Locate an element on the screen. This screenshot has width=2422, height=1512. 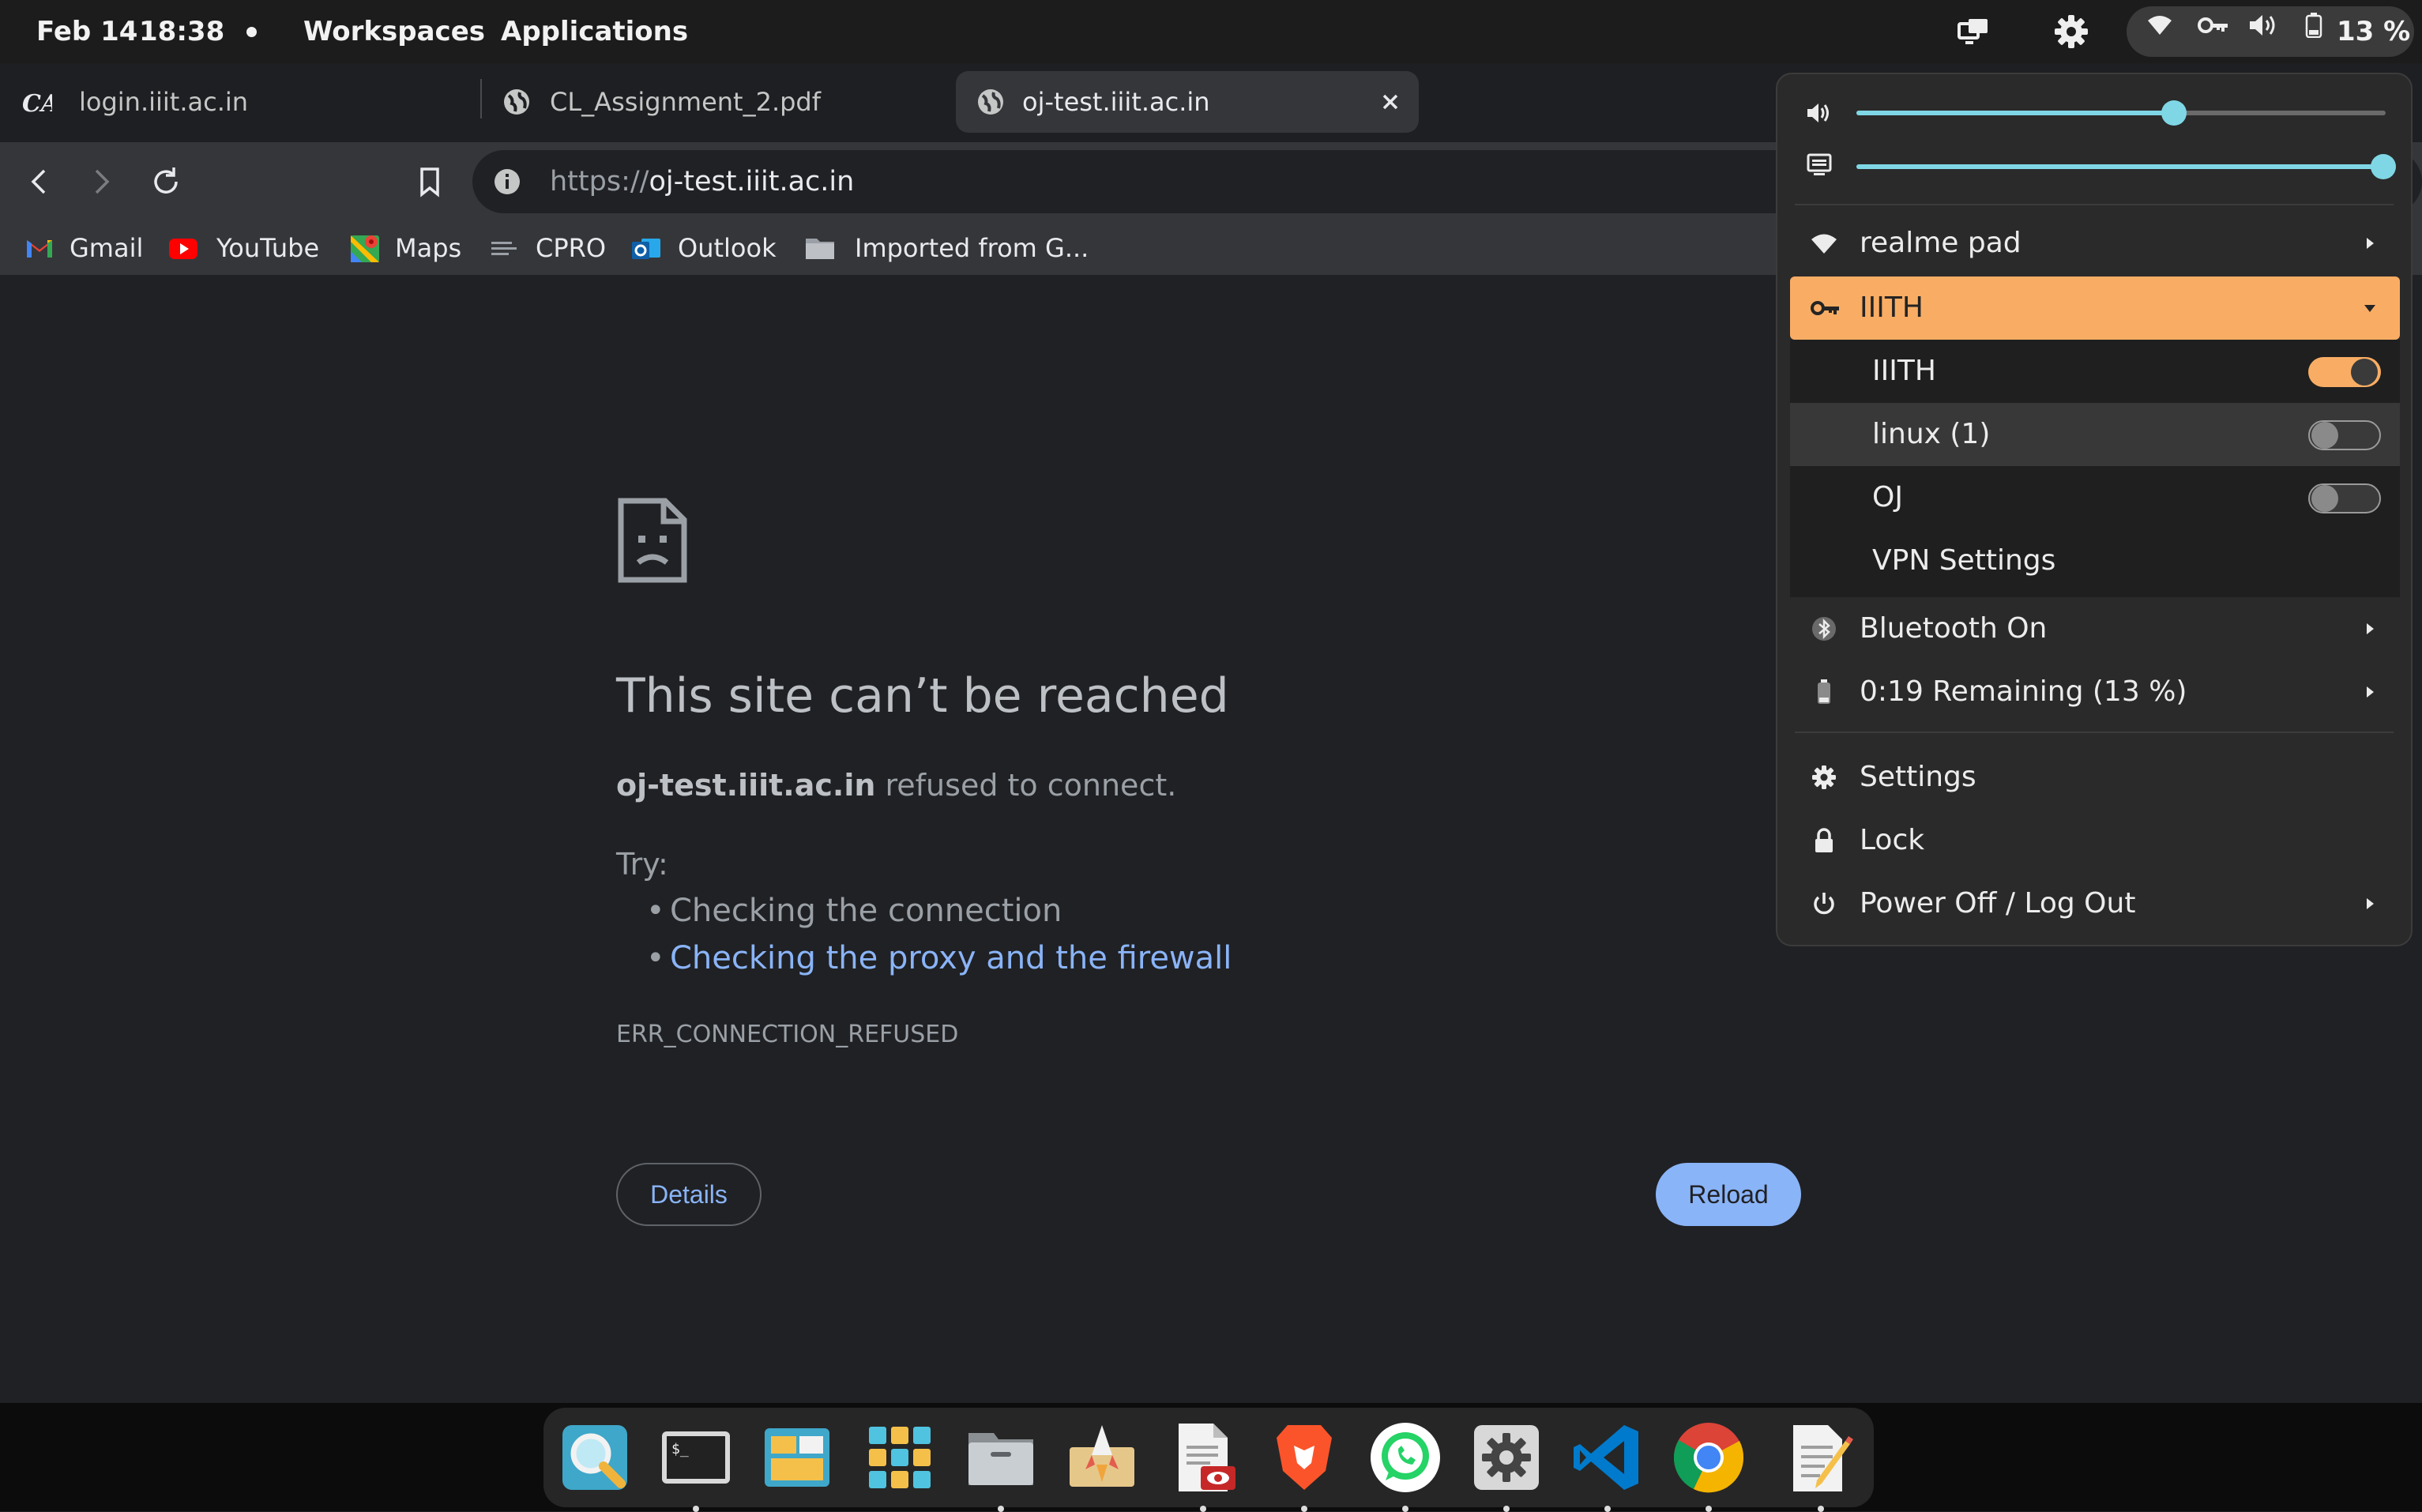
wifi-icon is located at coordinates (1824, 243).